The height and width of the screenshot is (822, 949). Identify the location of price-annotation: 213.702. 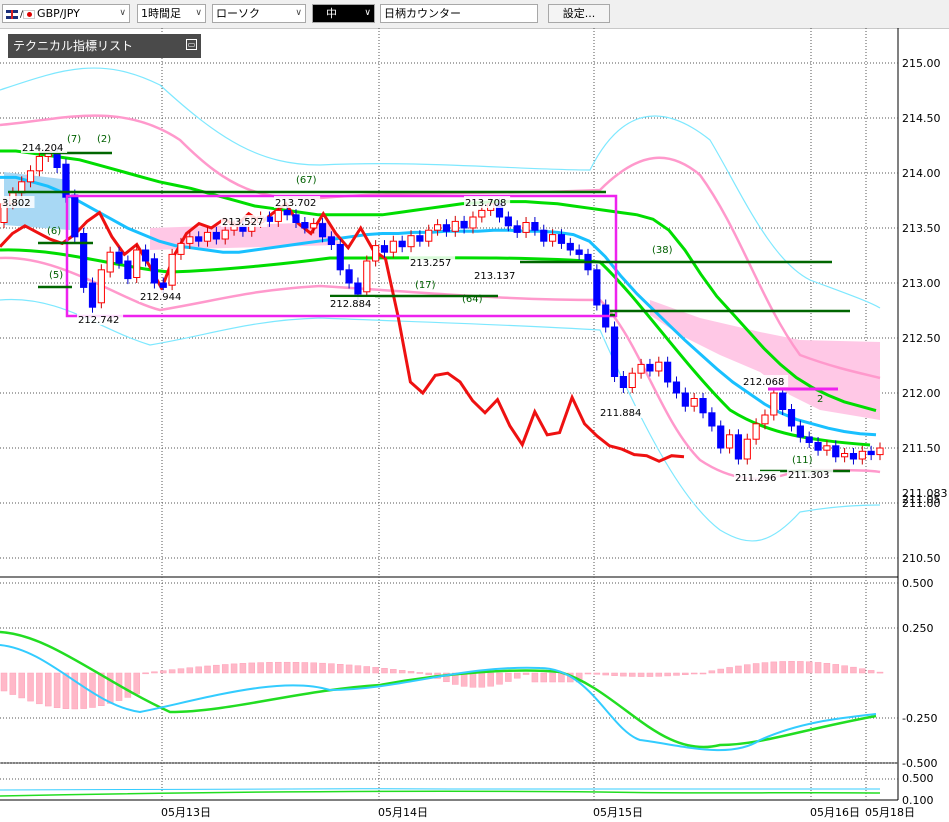
(295, 203).